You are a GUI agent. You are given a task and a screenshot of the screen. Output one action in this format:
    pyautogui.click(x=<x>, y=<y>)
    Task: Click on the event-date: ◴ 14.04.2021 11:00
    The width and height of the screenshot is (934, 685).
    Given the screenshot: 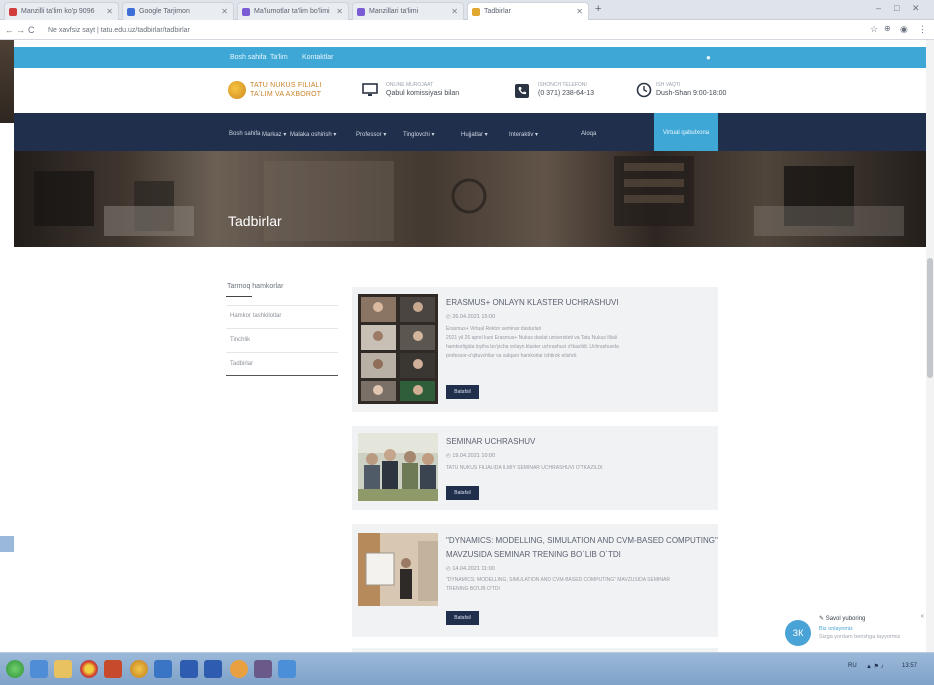 What is the action you would take?
    pyautogui.click(x=470, y=569)
    